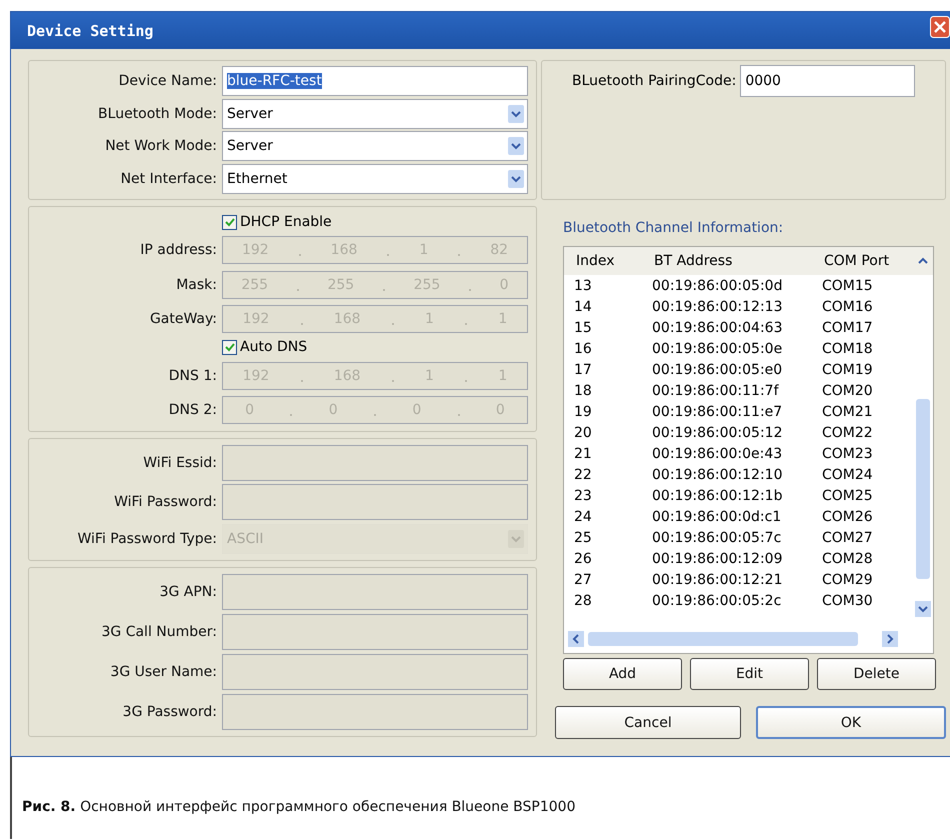 Image resolution: width=950 pixels, height=840 pixels. What do you see at coordinates (375, 81) in the screenshot?
I see `text-field: blue-RFC-test` at bounding box center [375, 81].